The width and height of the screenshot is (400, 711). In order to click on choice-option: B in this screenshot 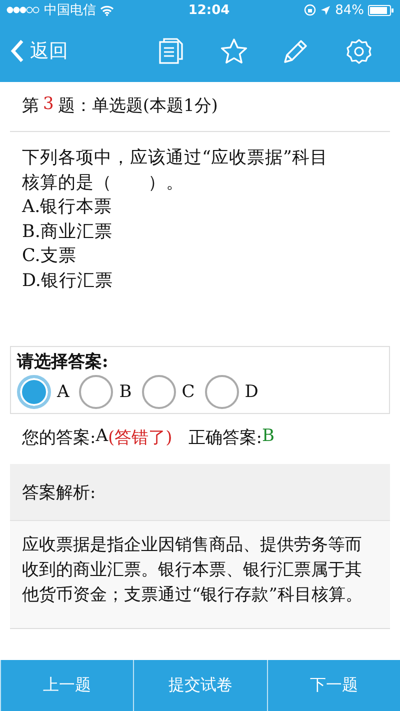, I will do `click(105, 392)`.